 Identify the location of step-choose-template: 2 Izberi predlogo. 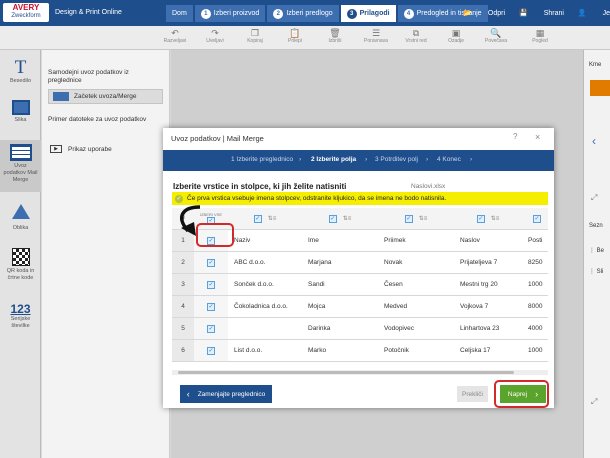
(303, 13).